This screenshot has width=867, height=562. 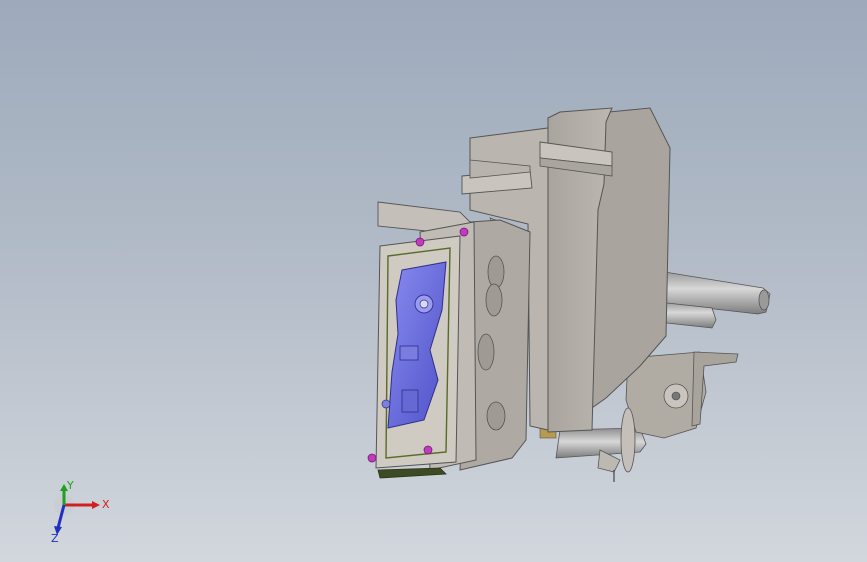 I want to click on upper-shaft-end, so click(x=764, y=300).